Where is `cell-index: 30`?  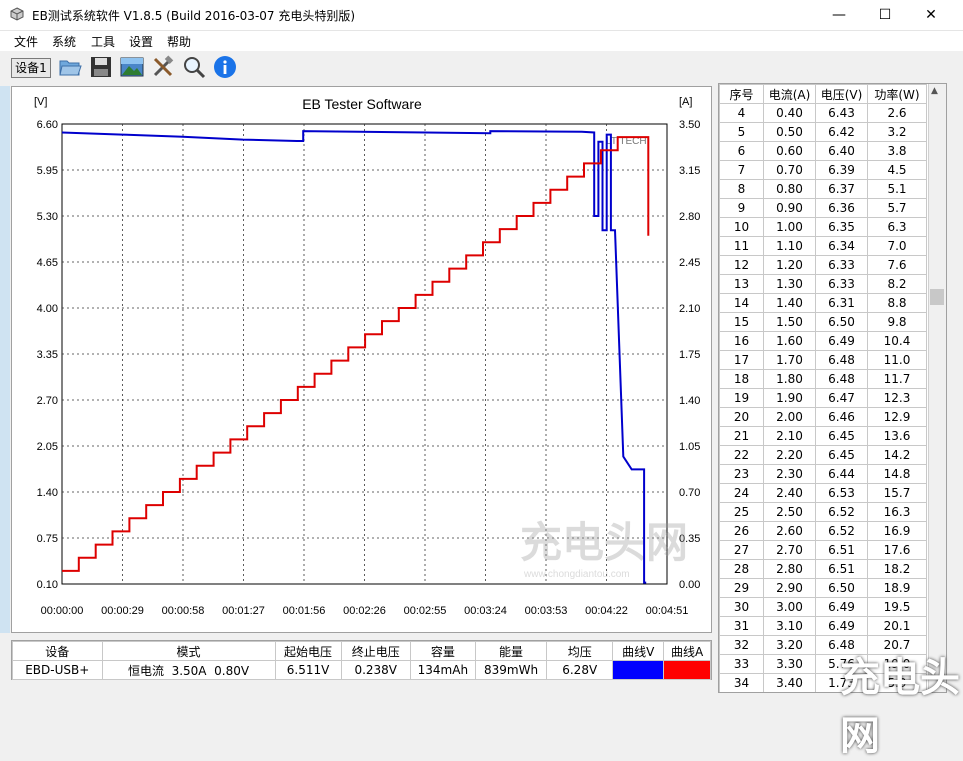 cell-index: 30 is located at coordinates (741, 607).